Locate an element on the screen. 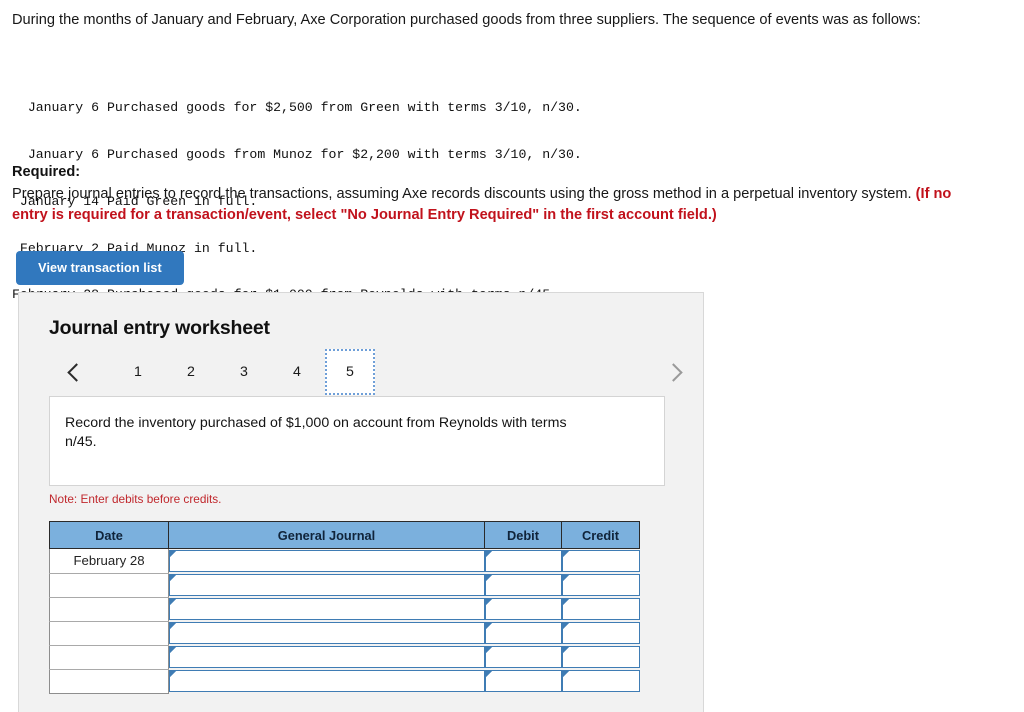 This screenshot has height=712, width=1024. column-header-debit: Debit is located at coordinates (523, 535).